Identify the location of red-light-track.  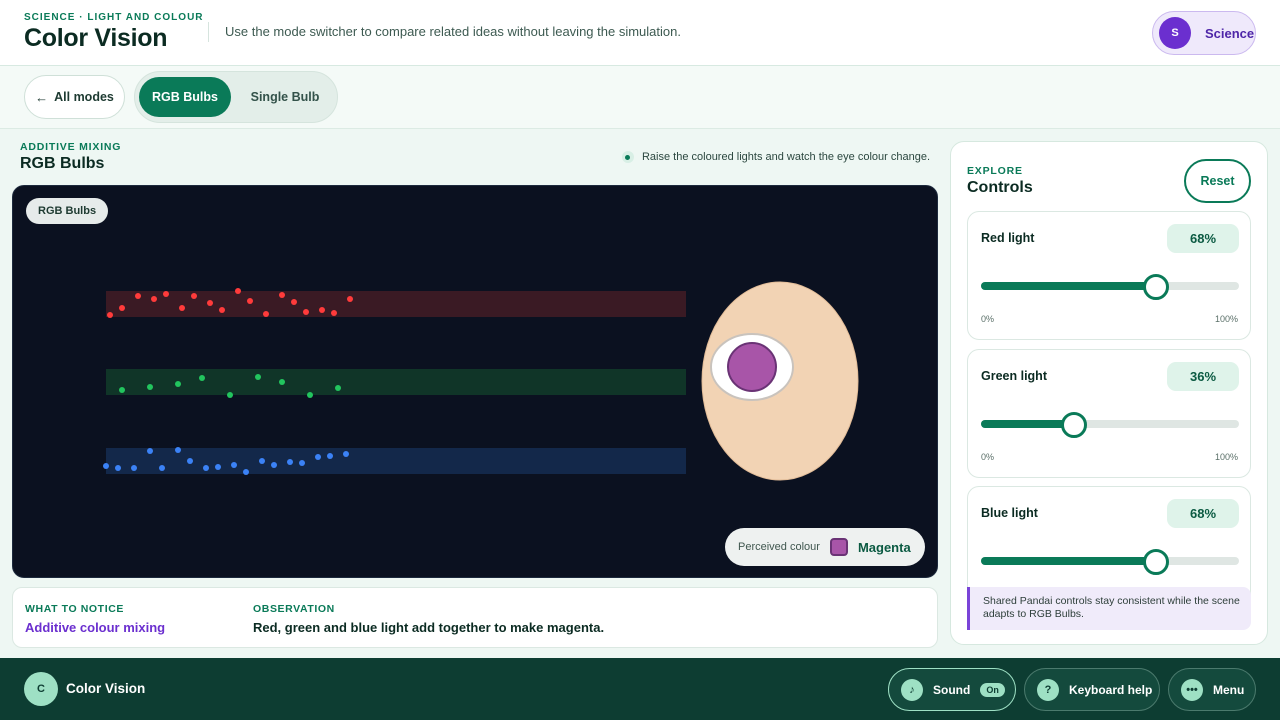
(1110, 286).